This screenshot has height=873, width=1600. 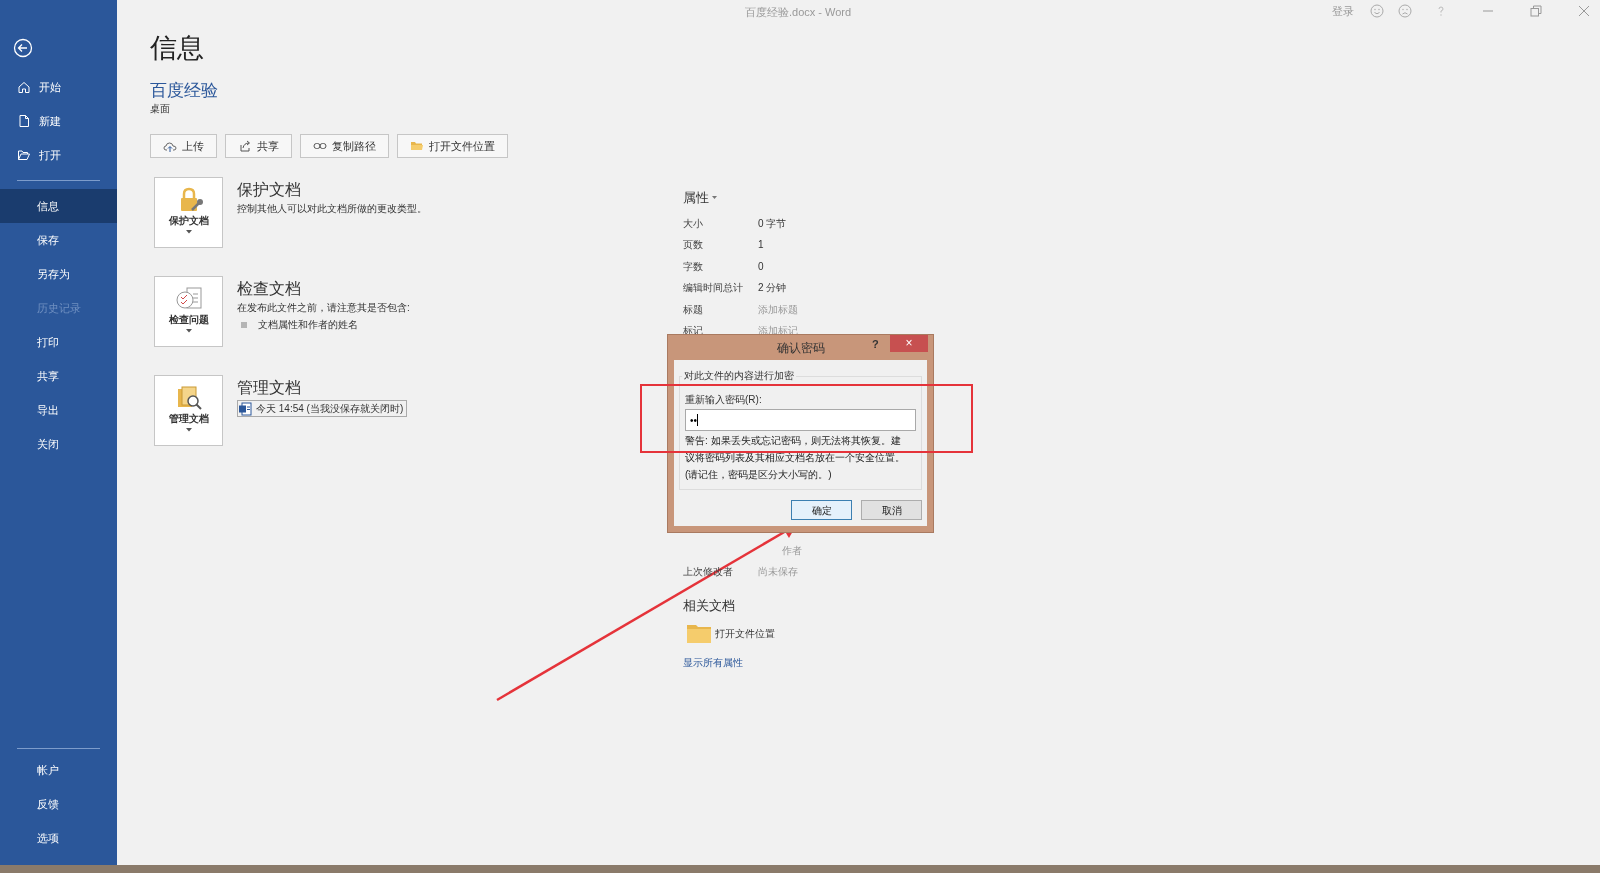 What do you see at coordinates (58, 274) in the screenshot?
I see `sidebar-item: 另存为` at bounding box center [58, 274].